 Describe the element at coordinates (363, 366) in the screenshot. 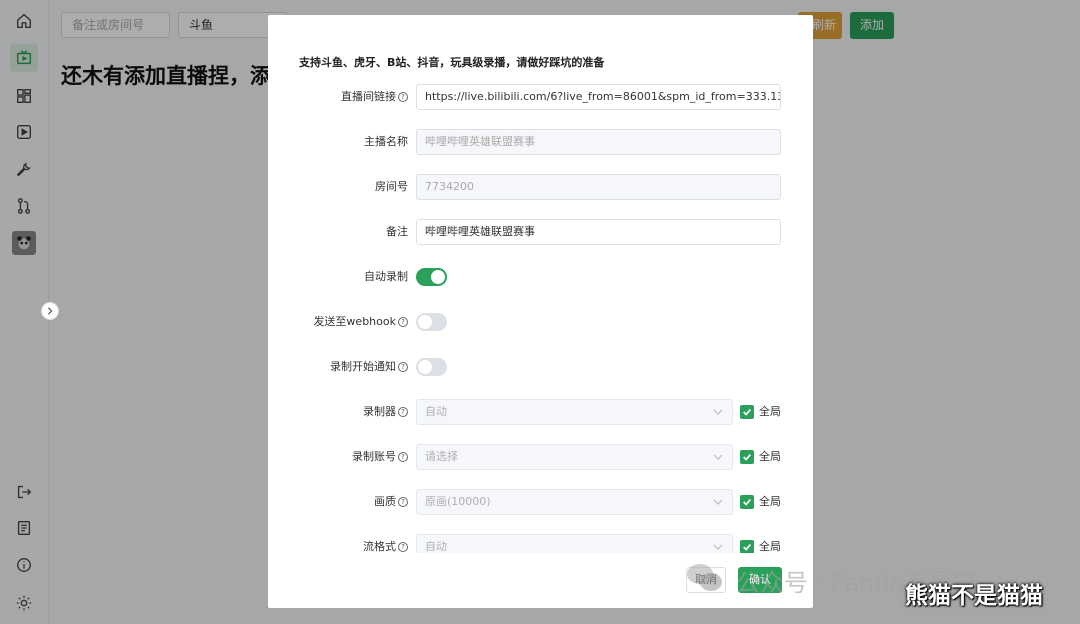

I see `notify-label: 录制开始通知` at that location.